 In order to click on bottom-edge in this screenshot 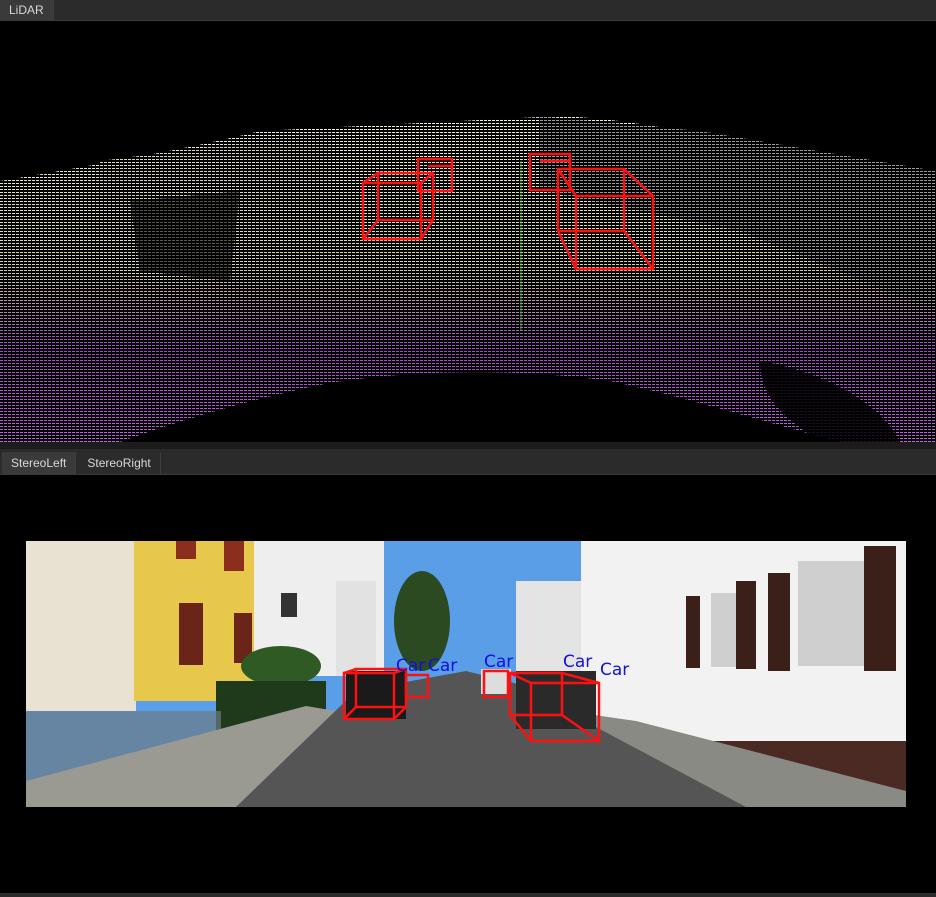, I will do `click(468, 895)`.